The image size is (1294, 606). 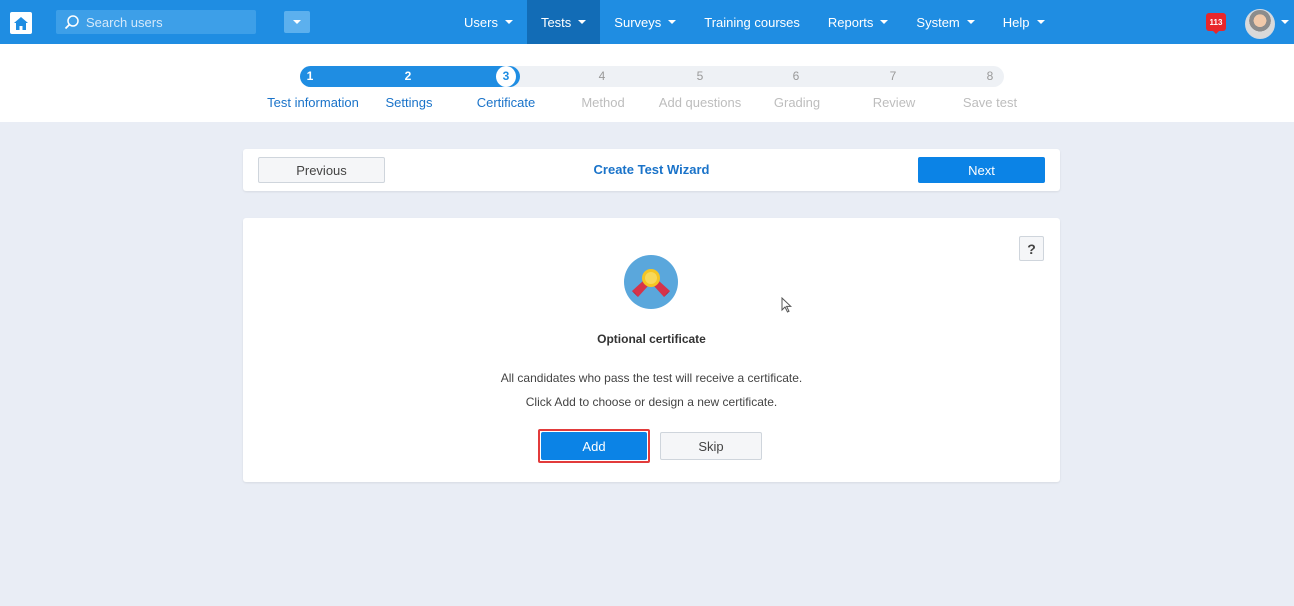 I want to click on step-label-save-test: Save test, so click(x=990, y=102).